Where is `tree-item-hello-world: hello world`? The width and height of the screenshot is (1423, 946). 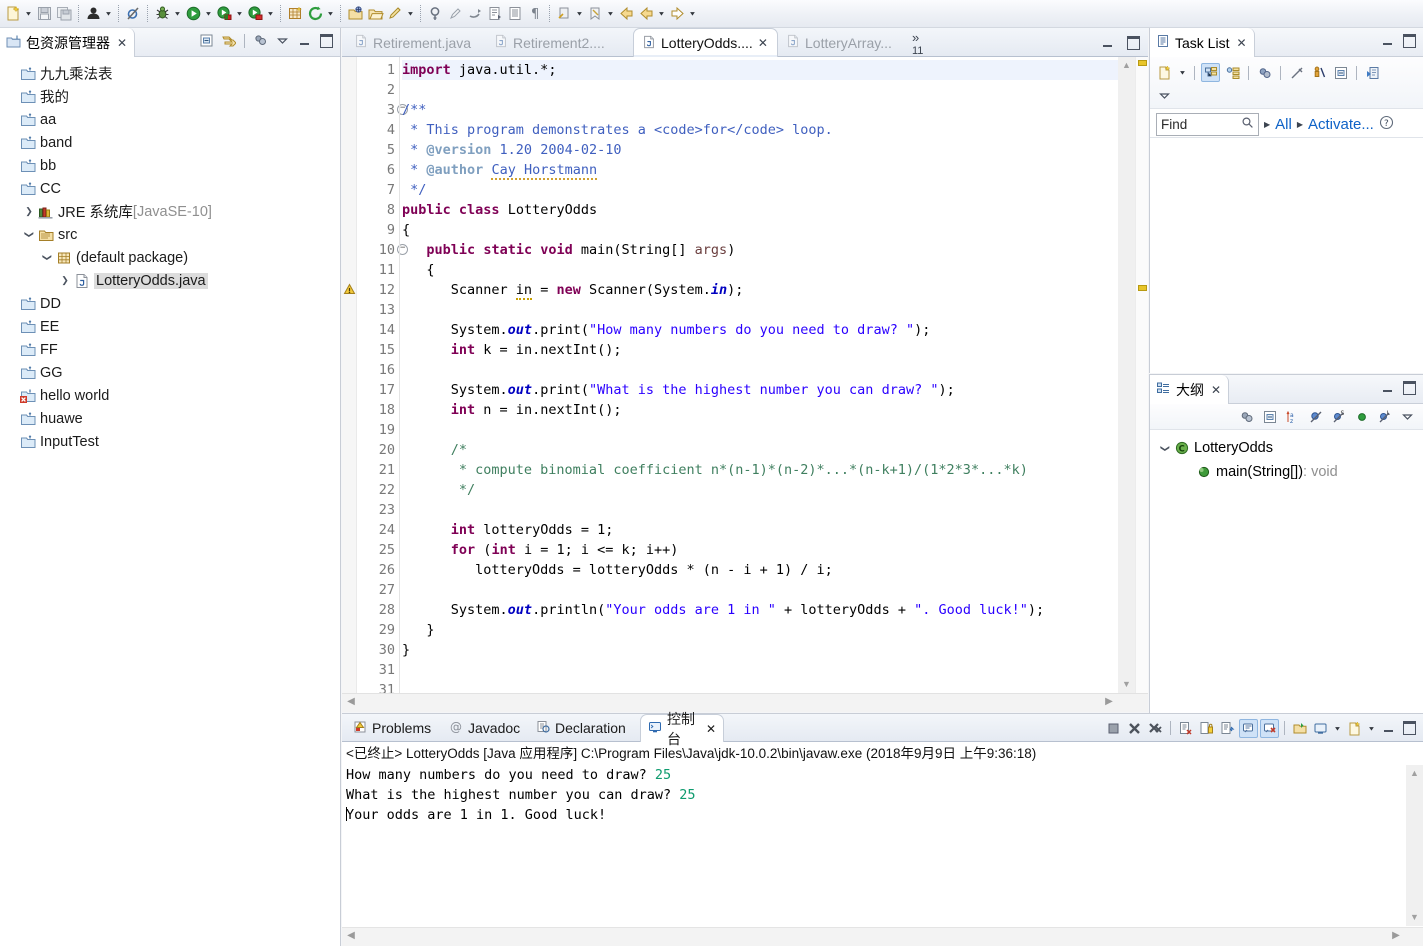
tree-item-hello-world: hello world is located at coordinates (170, 395).